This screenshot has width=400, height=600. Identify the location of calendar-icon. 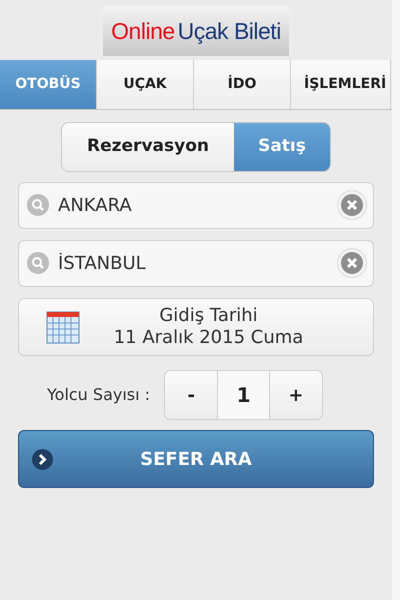
(63, 327).